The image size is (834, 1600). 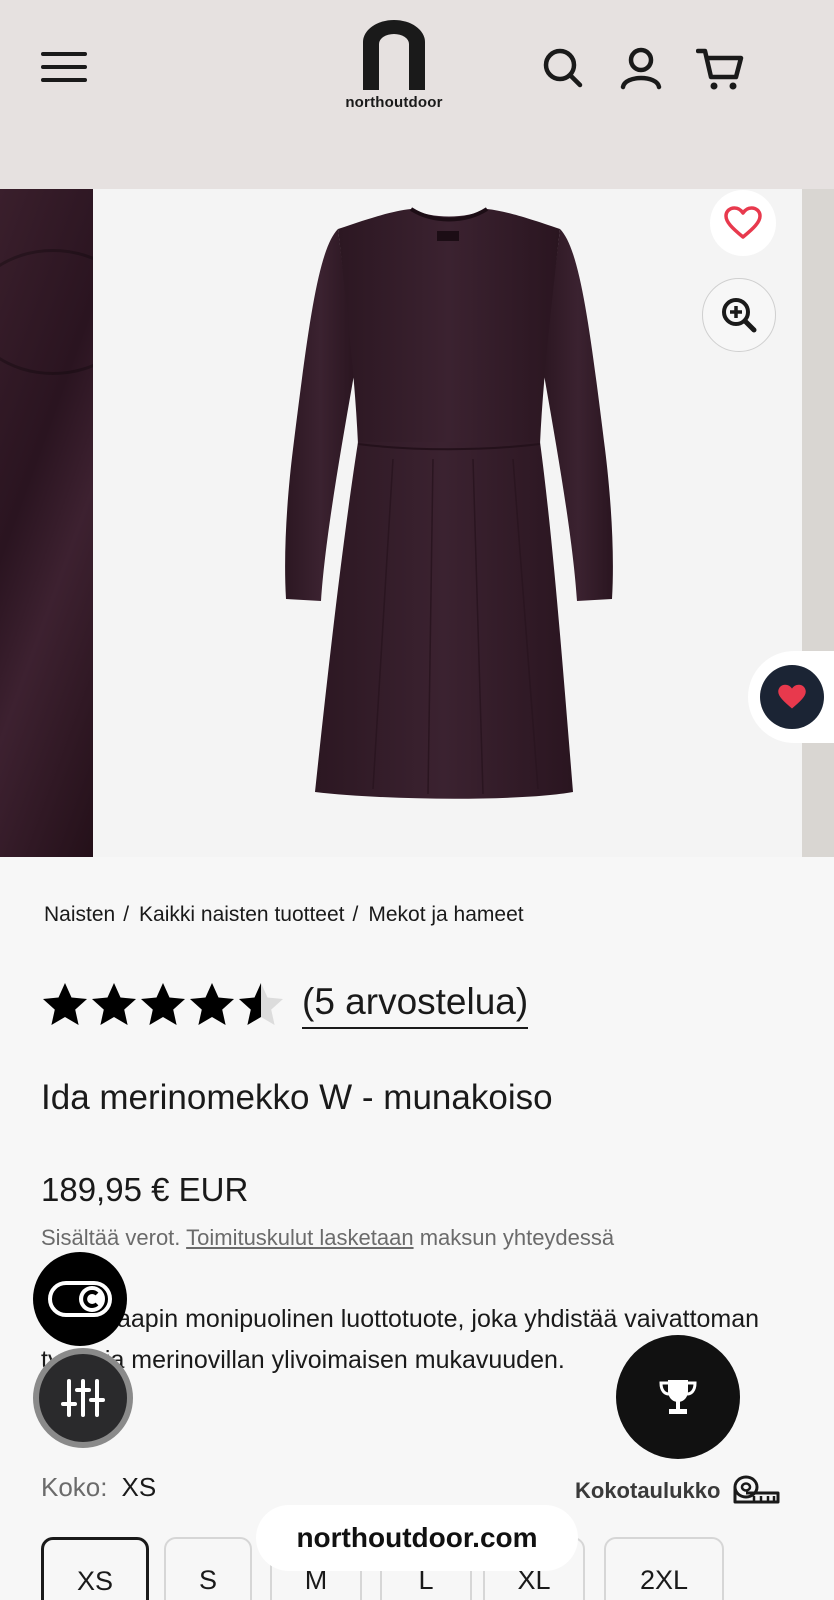 I want to click on breadcrumb-kaikki-naisten-tuotteet: Kaikki naisten tuotteet, so click(x=241, y=914).